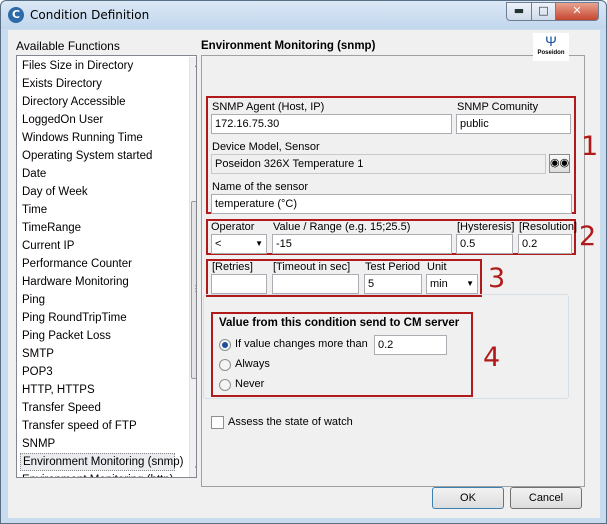 Image resolution: width=607 pixels, height=524 pixels. Describe the element at coordinates (225, 385) in the screenshot. I see `radio-never-circle` at that location.